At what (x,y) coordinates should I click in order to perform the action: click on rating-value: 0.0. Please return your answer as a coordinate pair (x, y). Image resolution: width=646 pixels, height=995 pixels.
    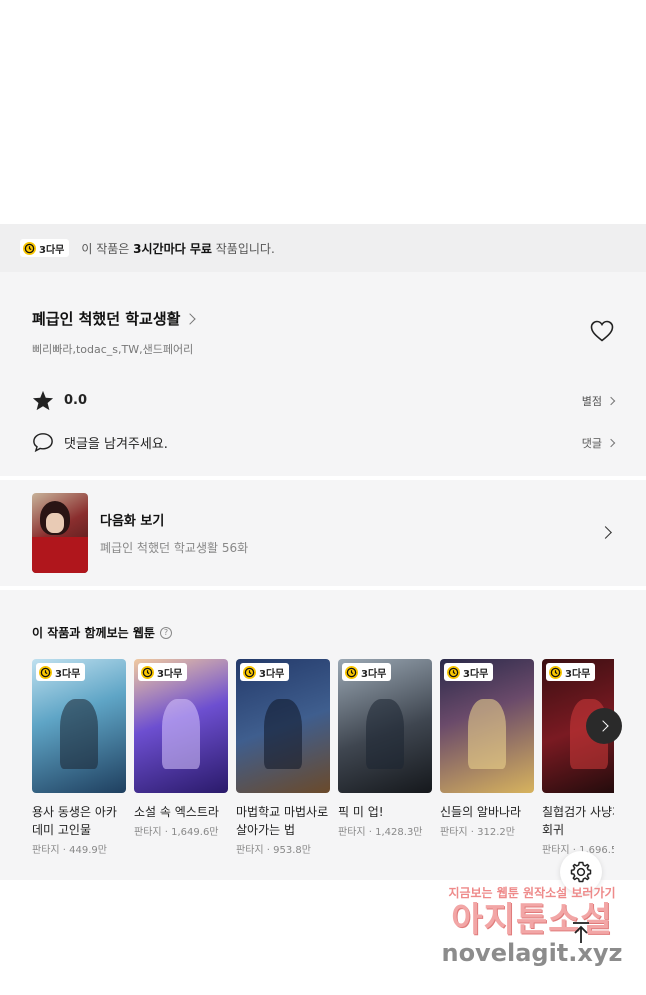
    Looking at the image, I should click on (76, 400).